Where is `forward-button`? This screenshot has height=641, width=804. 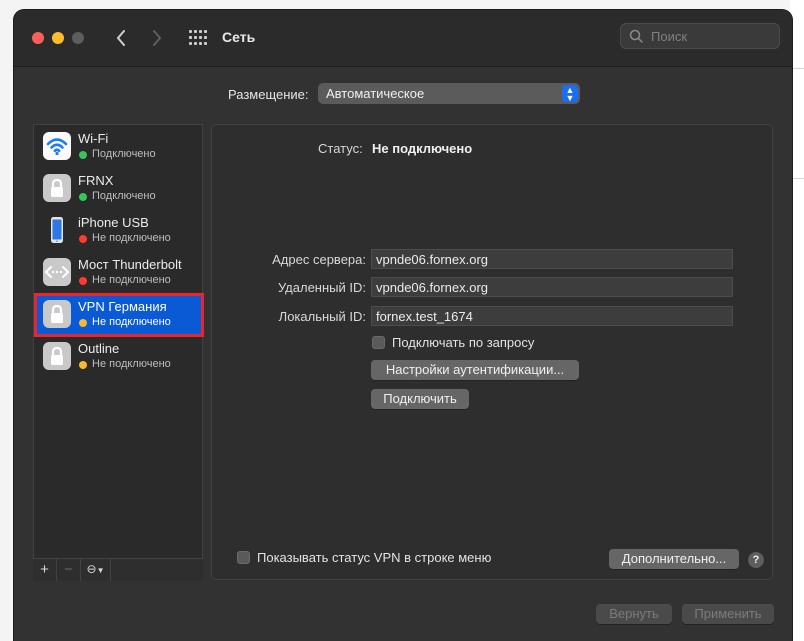 forward-button is located at coordinates (157, 38).